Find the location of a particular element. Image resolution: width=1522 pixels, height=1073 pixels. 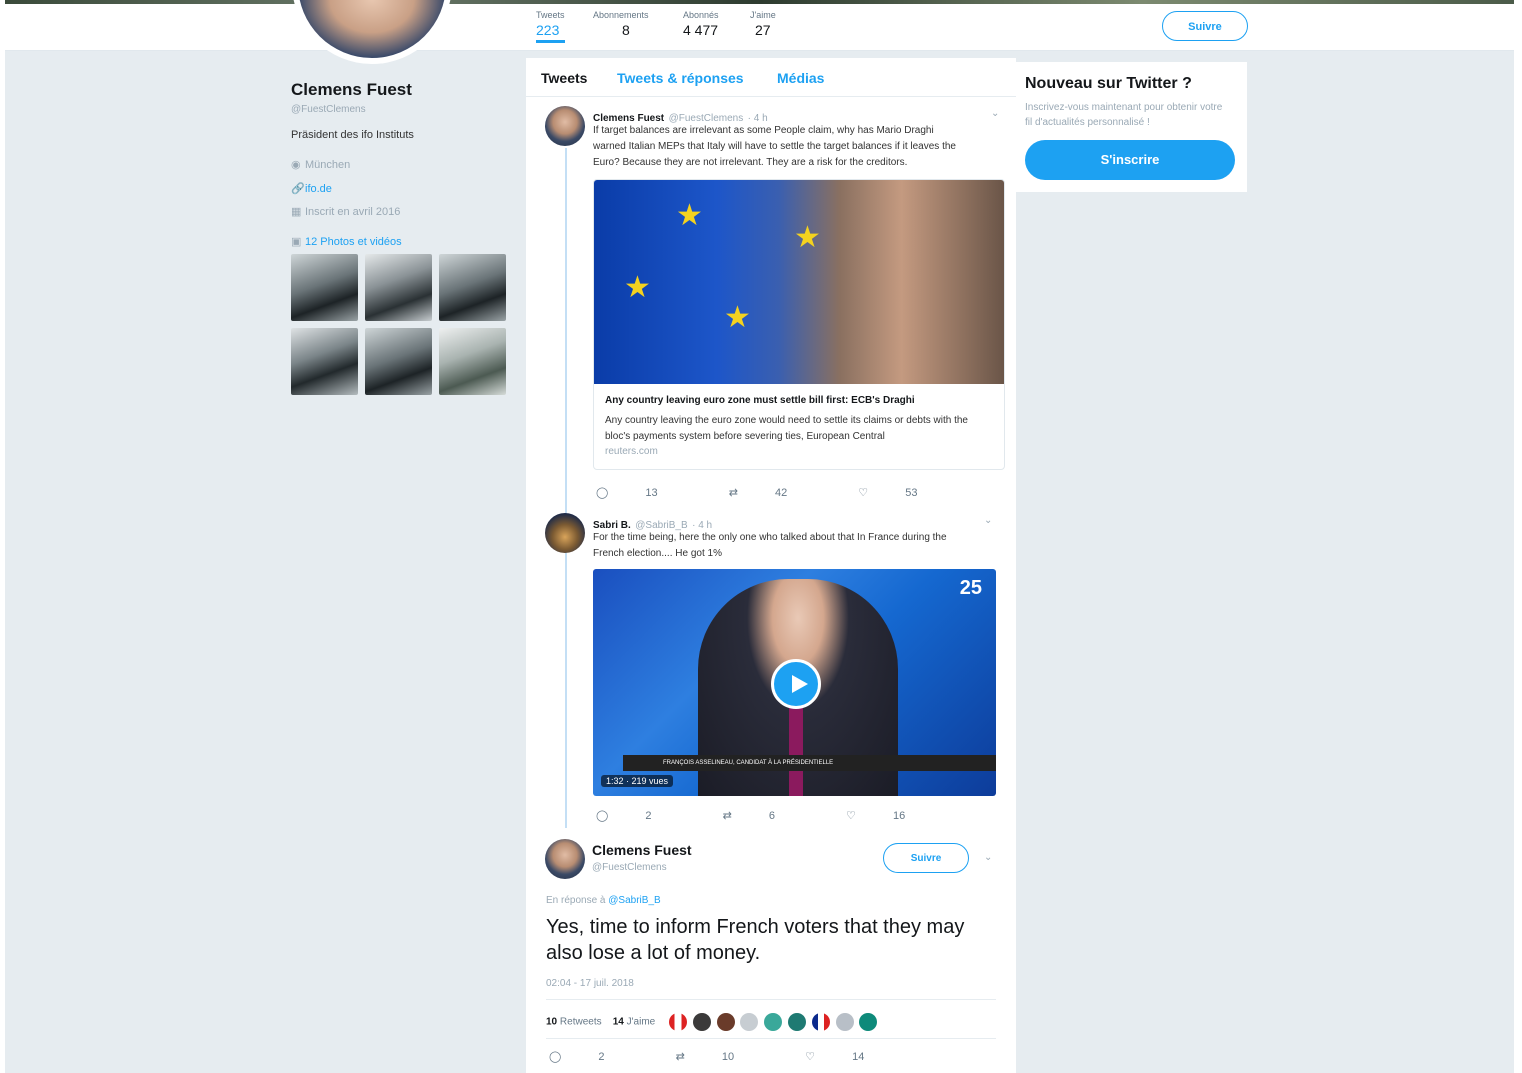

tweet-actions: ◯ 2 ⇄ 6 ♡ 16 is located at coordinates (784, 815).